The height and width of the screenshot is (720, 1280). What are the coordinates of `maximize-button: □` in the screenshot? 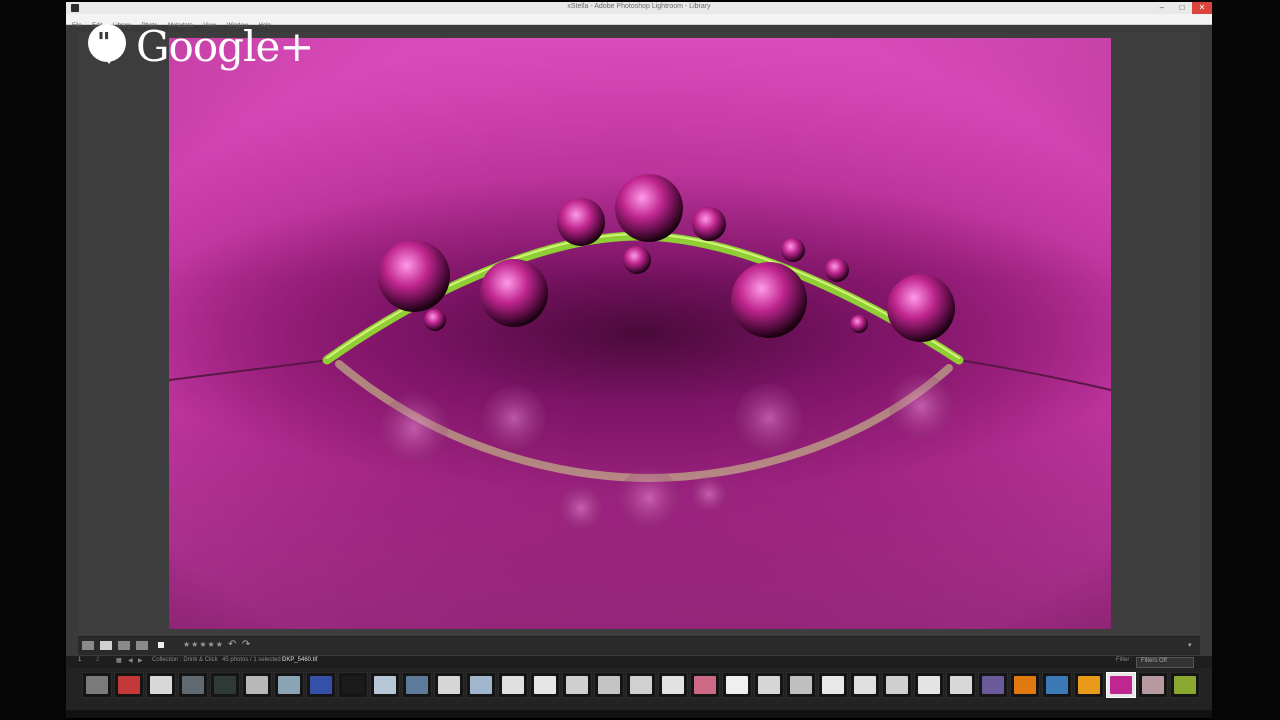 It's located at (1182, 8).